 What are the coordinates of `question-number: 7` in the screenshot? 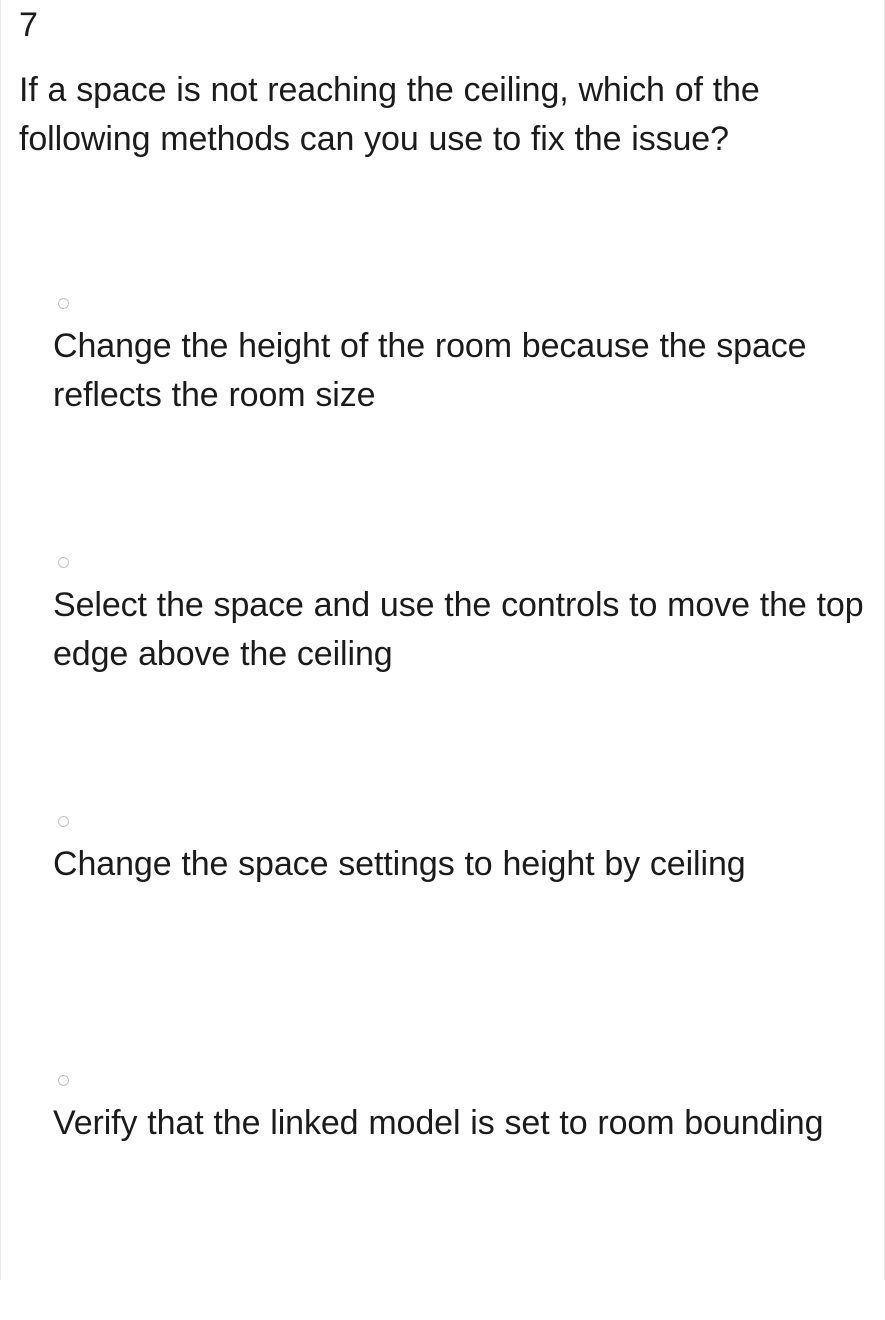 It's located at (28, 25).